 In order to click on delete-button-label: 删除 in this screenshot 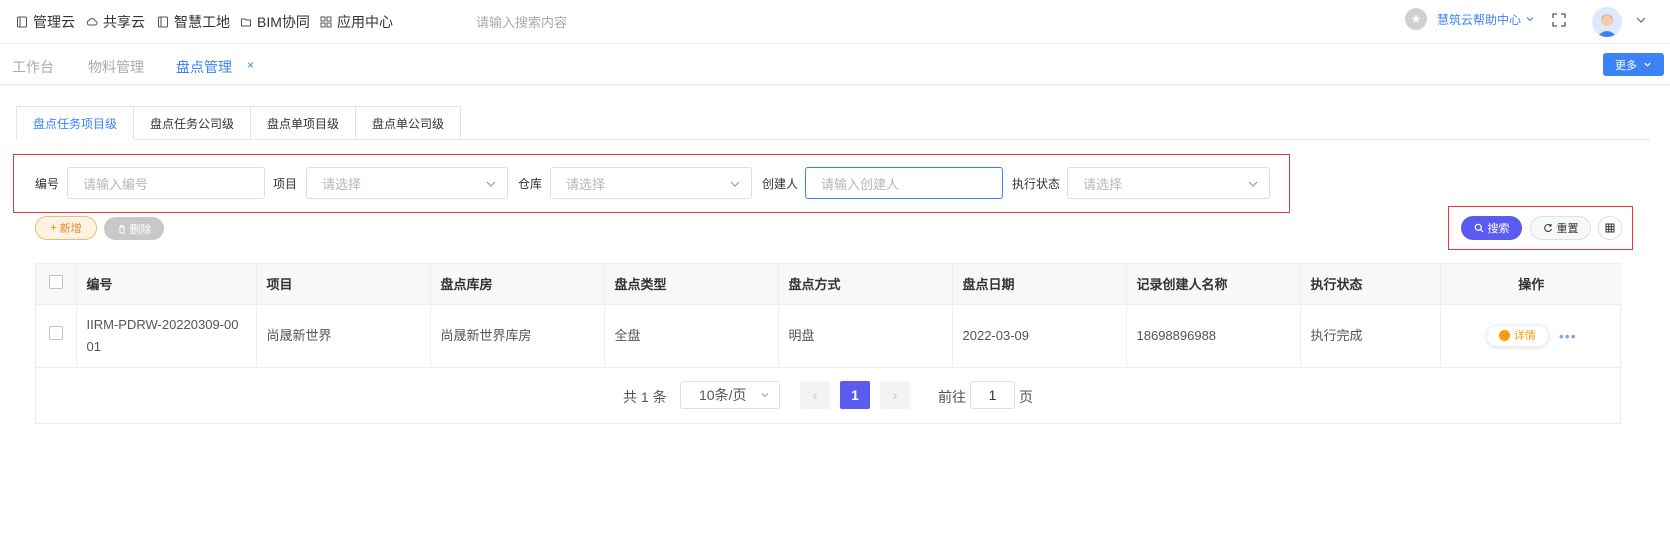, I will do `click(140, 229)`.